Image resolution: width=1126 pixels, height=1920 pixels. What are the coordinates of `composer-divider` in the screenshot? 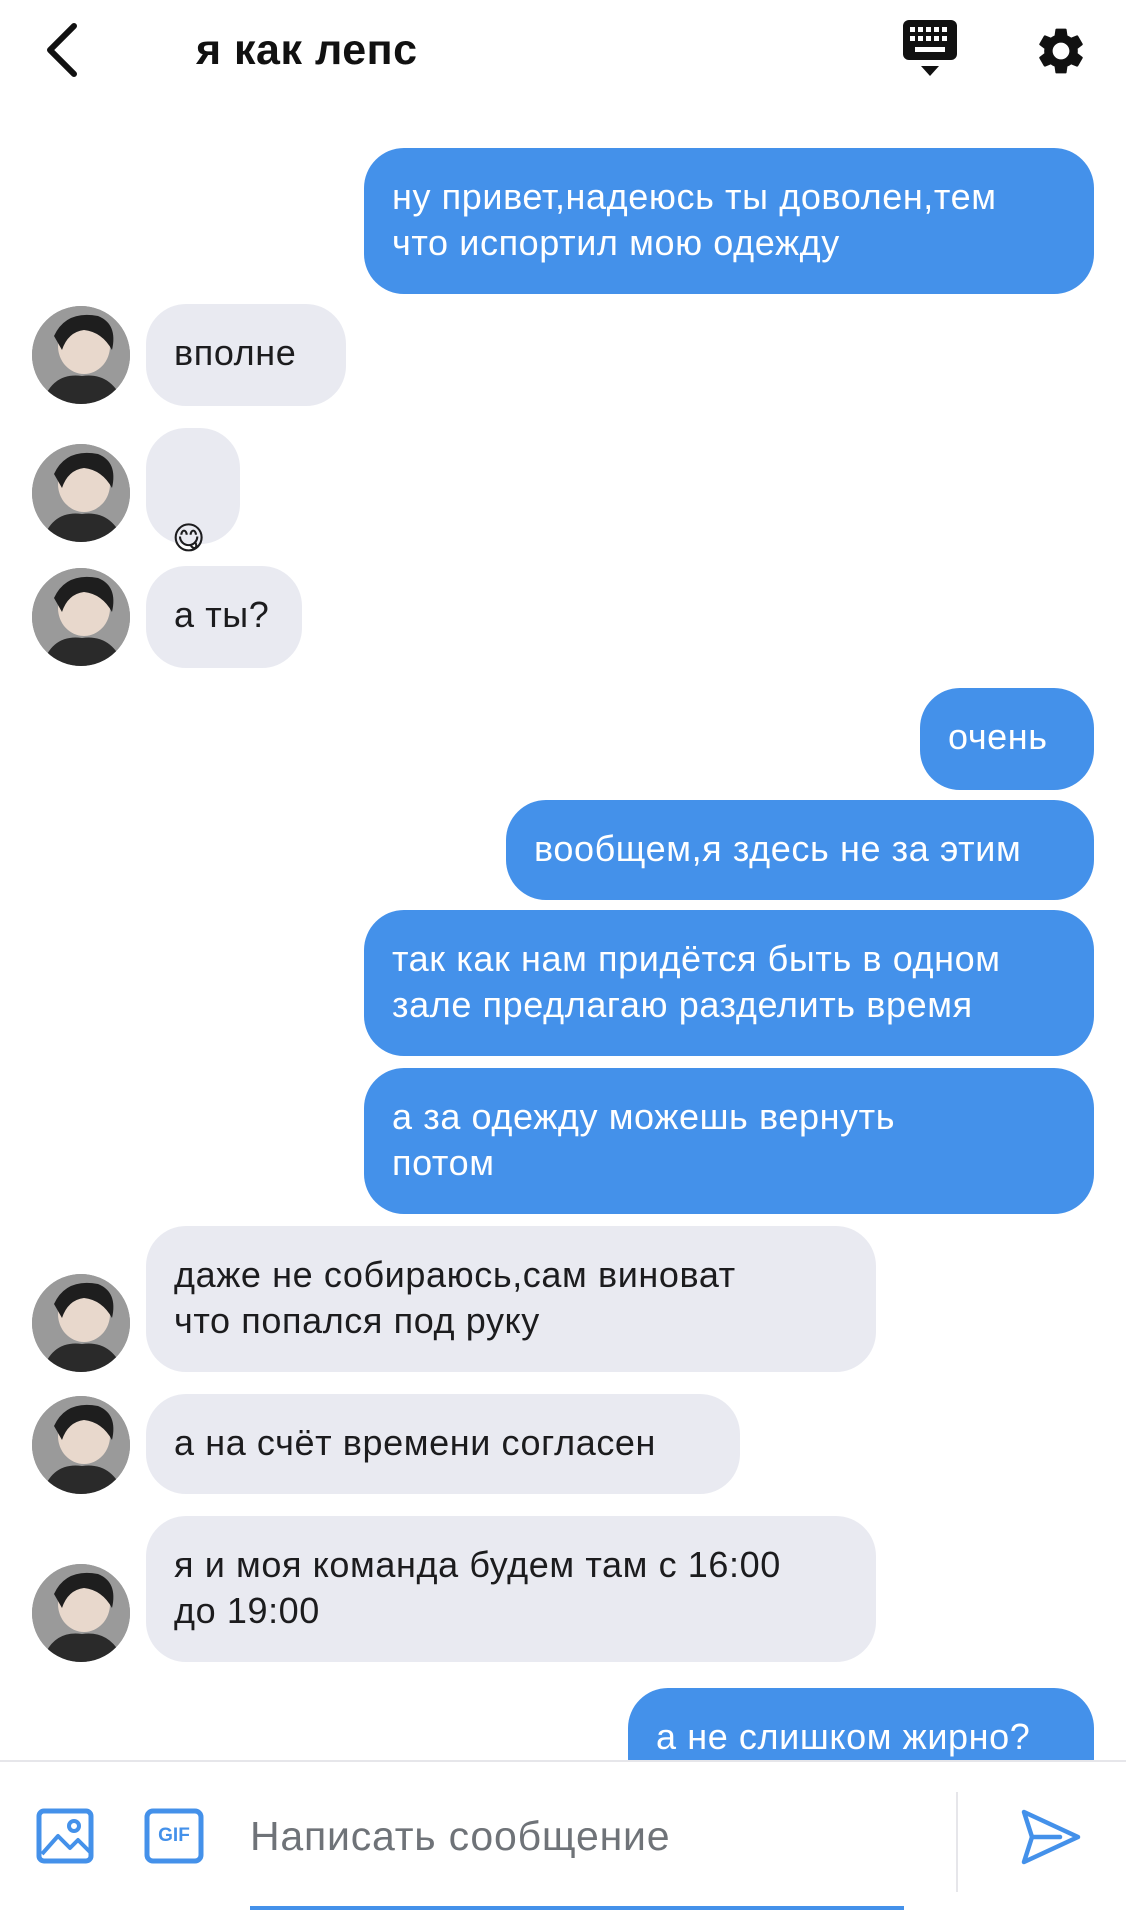 It's located at (957, 1842).